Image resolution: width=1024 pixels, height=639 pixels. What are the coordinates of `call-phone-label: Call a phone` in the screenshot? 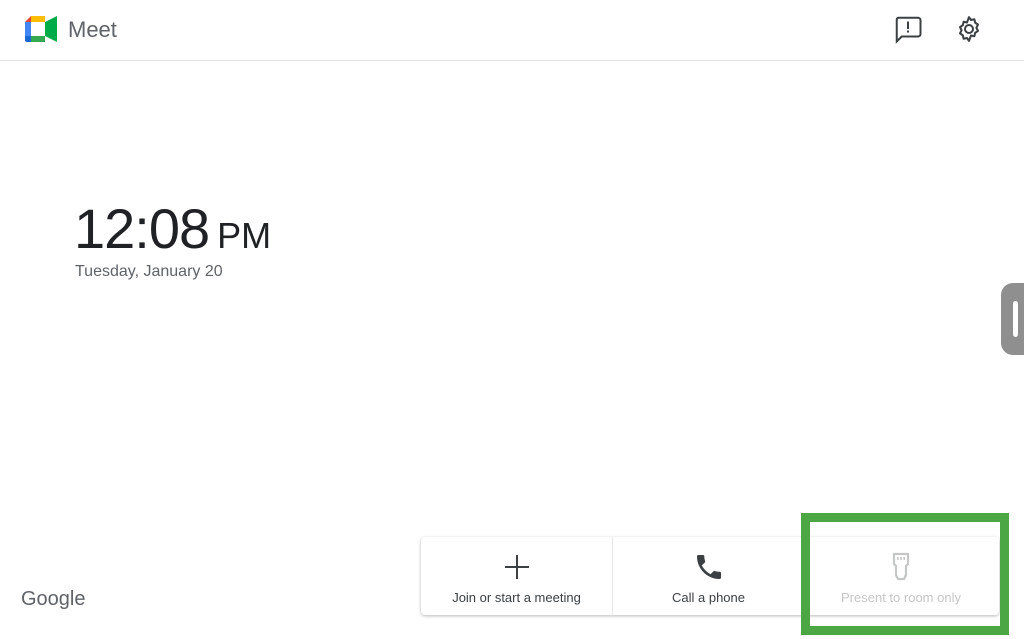 It's located at (708, 597).